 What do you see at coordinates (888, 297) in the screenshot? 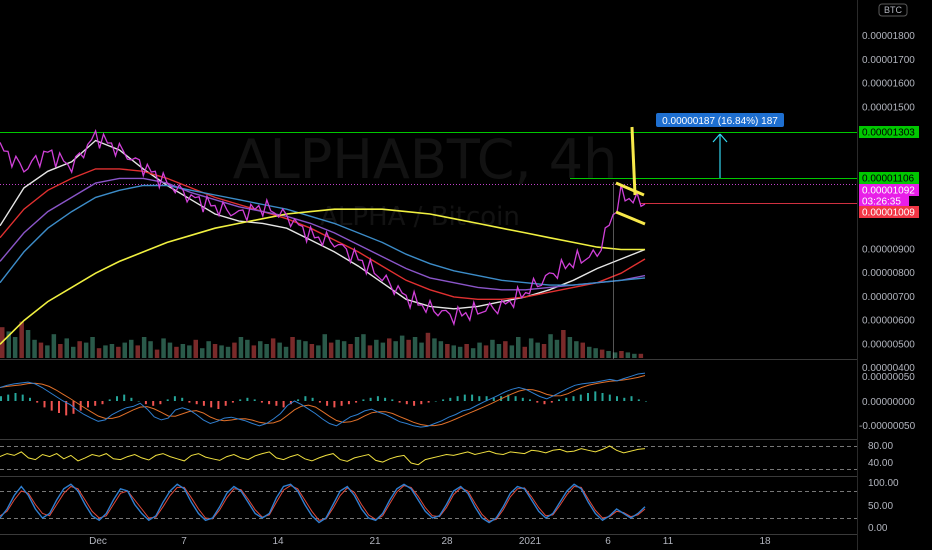
I see `price-tick-8: 0.00000700` at bounding box center [888, 297].